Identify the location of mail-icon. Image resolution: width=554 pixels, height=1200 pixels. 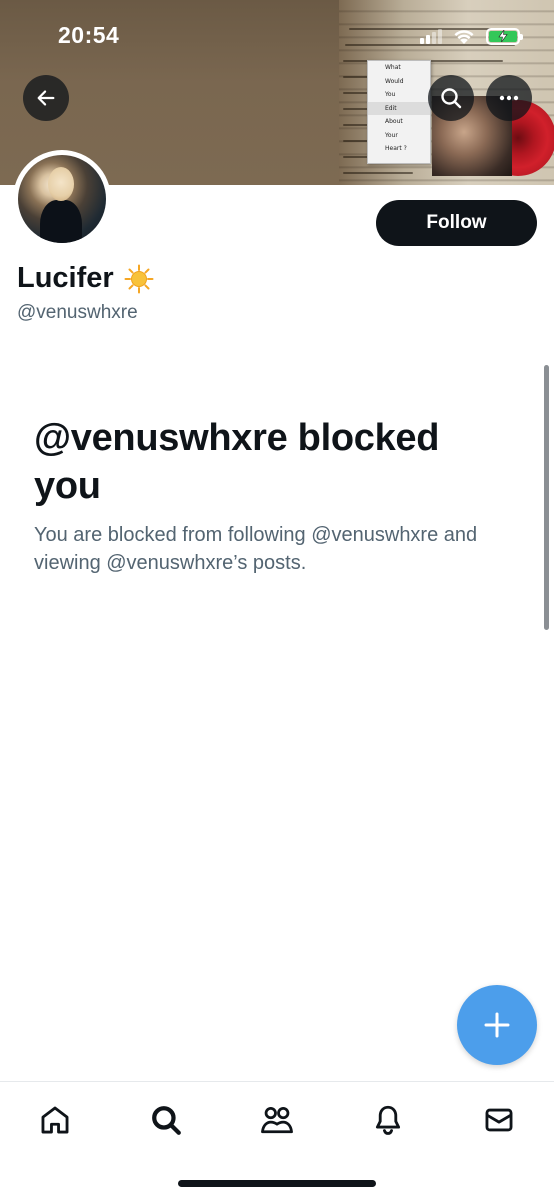
(499, 1120).